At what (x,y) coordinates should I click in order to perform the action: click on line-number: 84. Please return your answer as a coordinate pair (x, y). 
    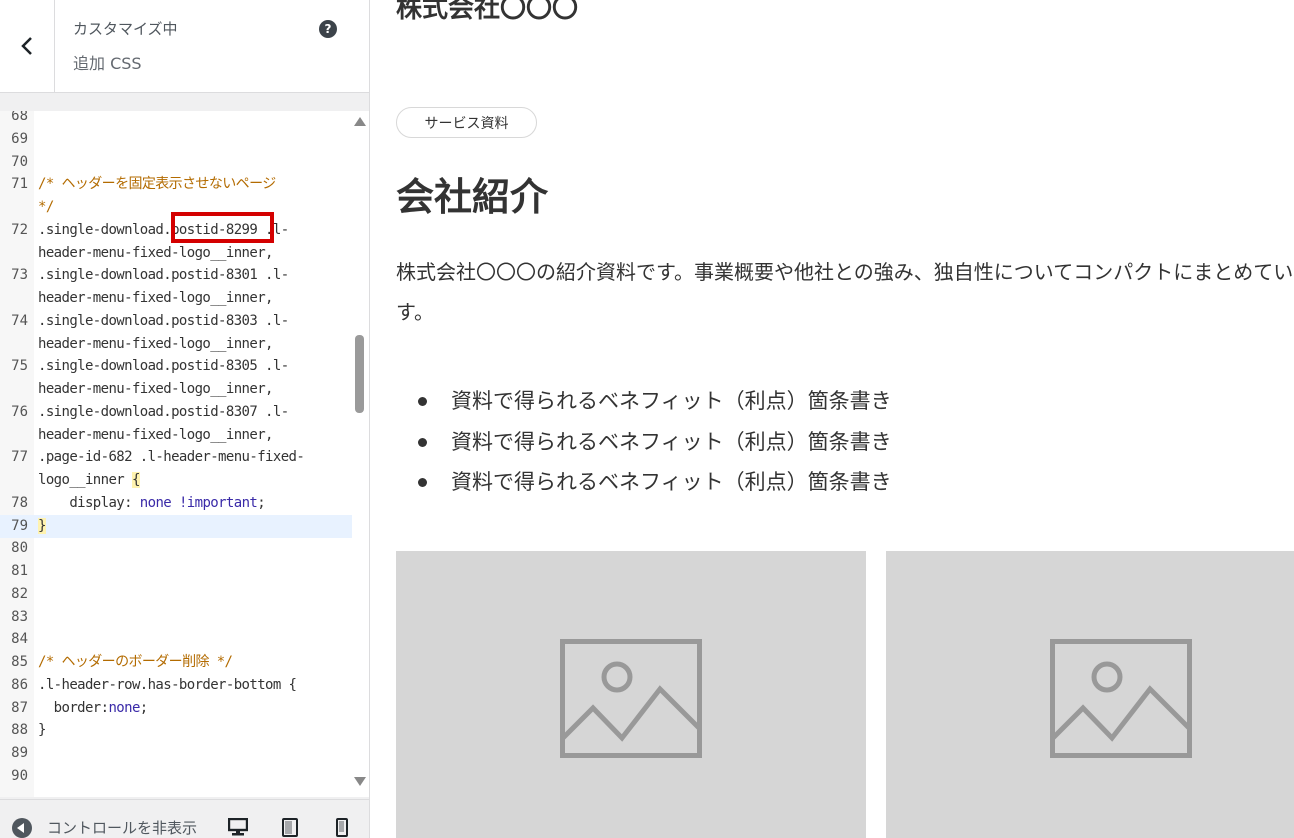
    Looking at the image, I should click on (19, 639).